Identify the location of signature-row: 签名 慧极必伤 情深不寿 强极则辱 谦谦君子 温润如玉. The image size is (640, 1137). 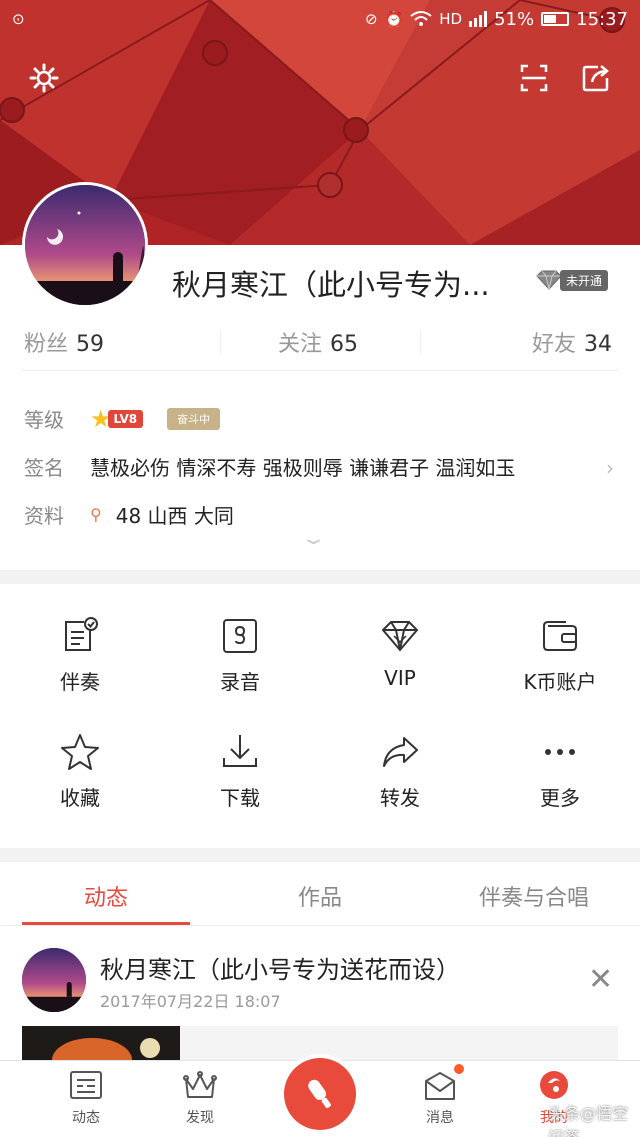
(269, 466).